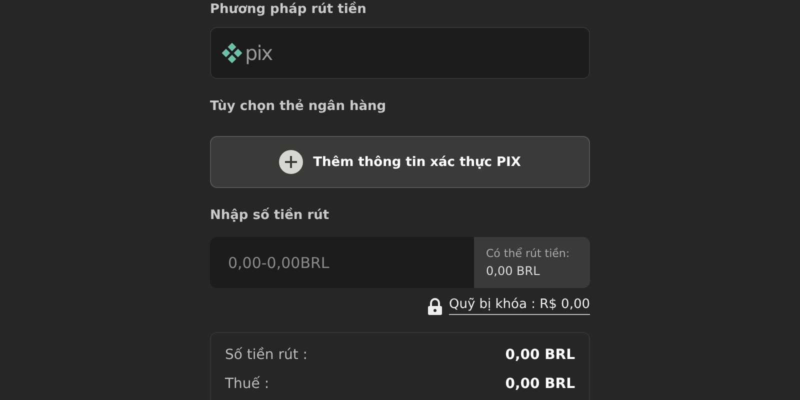 This screenshot has width=800, height=400. What do you see at coordinates (258, 53) in the screenshot?
I see `pix-logo: pix` at bounding box center [258, 53].